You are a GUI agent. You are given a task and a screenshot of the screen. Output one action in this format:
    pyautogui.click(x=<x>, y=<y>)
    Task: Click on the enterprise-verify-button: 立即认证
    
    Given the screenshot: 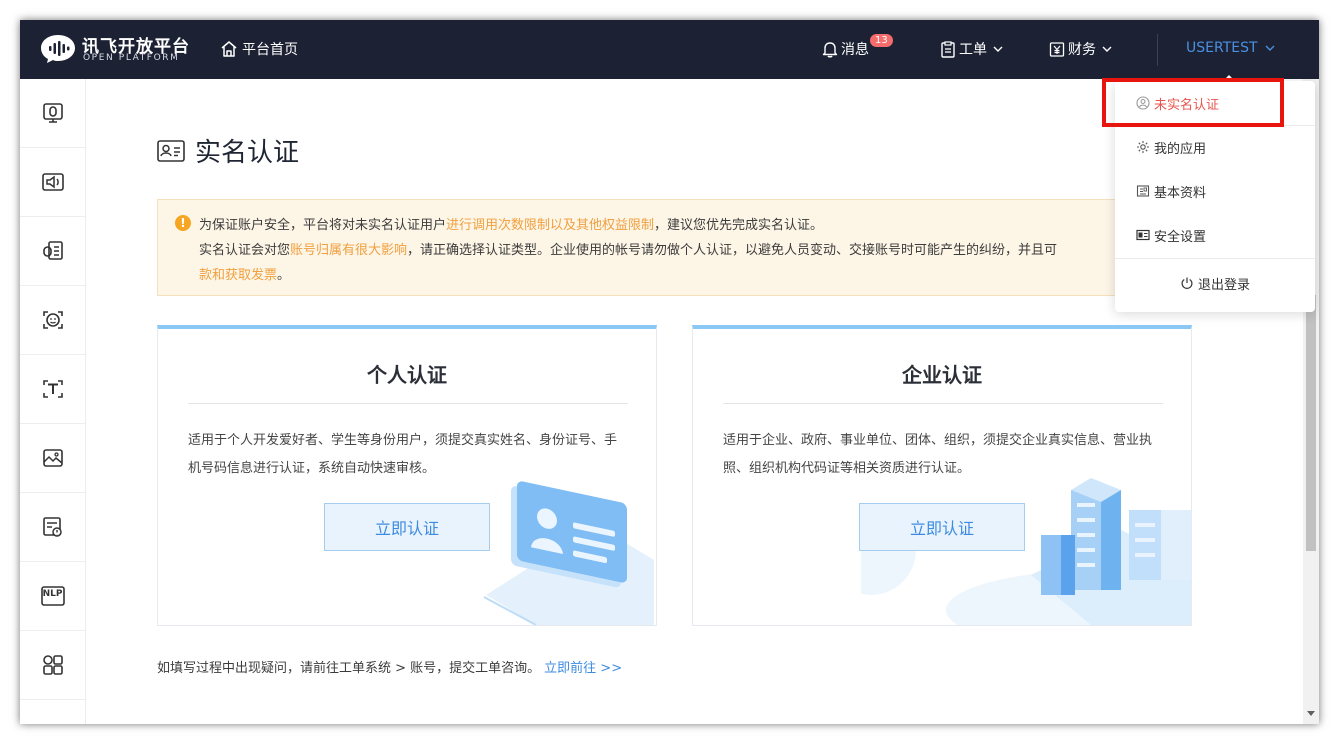 What is the action you would take?
    pyautogui.click(x=942, y=527)
    